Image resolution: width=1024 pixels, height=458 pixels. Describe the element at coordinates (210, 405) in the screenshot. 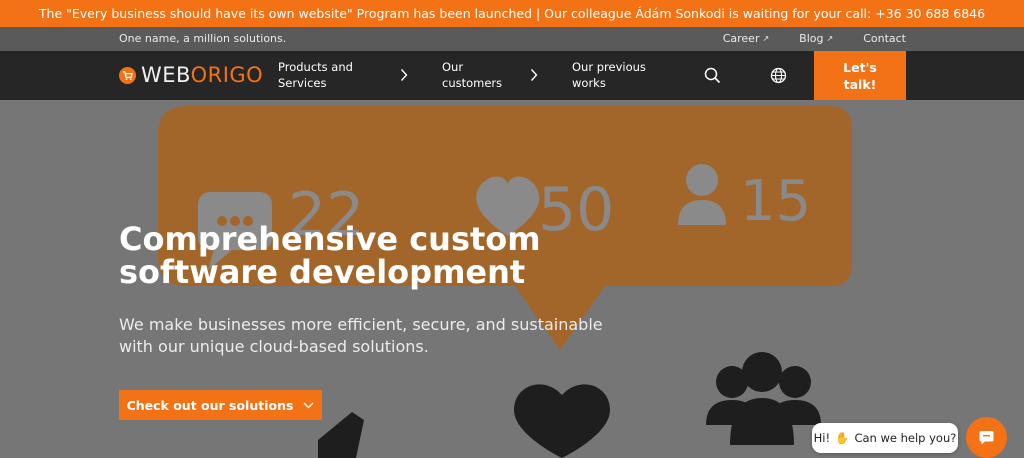

I see `check-solutions-label: Check out our solutions` at that location.